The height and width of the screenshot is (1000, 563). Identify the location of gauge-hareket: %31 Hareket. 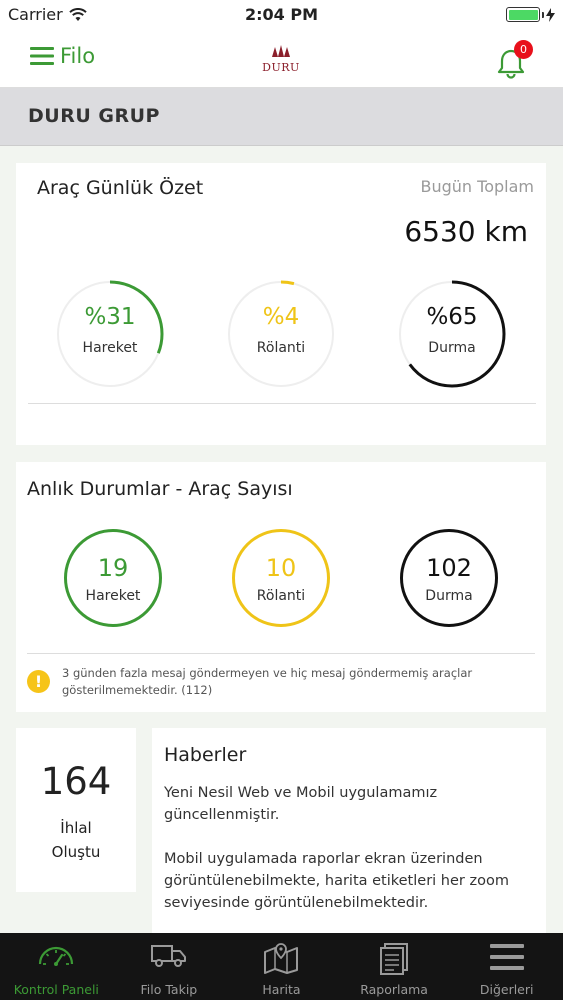
(110, 334).